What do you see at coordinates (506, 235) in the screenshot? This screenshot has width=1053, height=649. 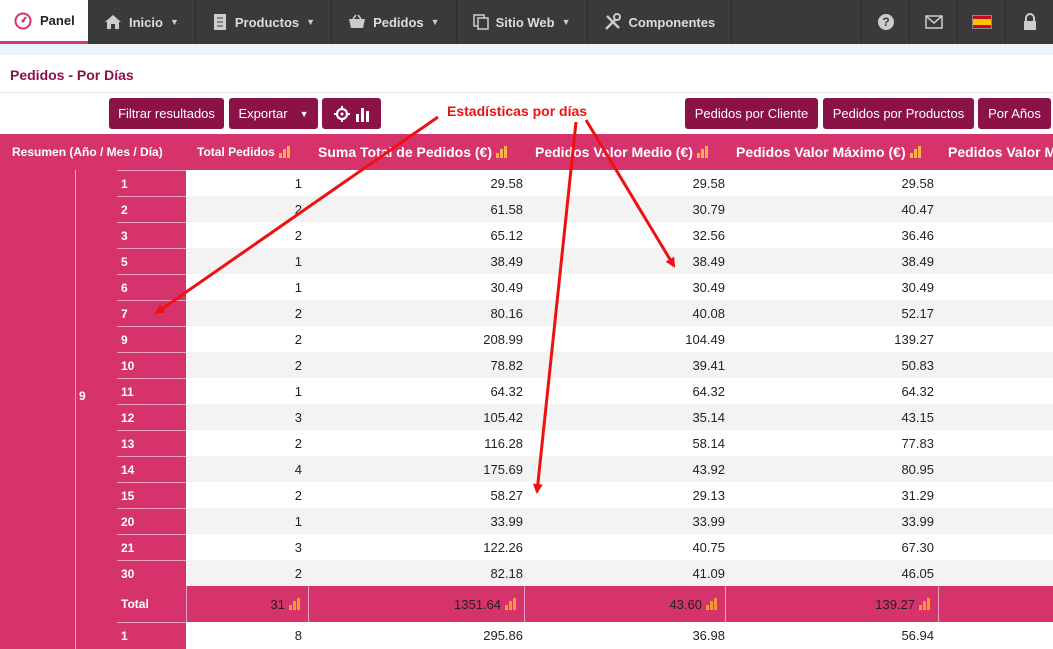 I see `sum-cell: 65.12` at bounding box center [506, 235].